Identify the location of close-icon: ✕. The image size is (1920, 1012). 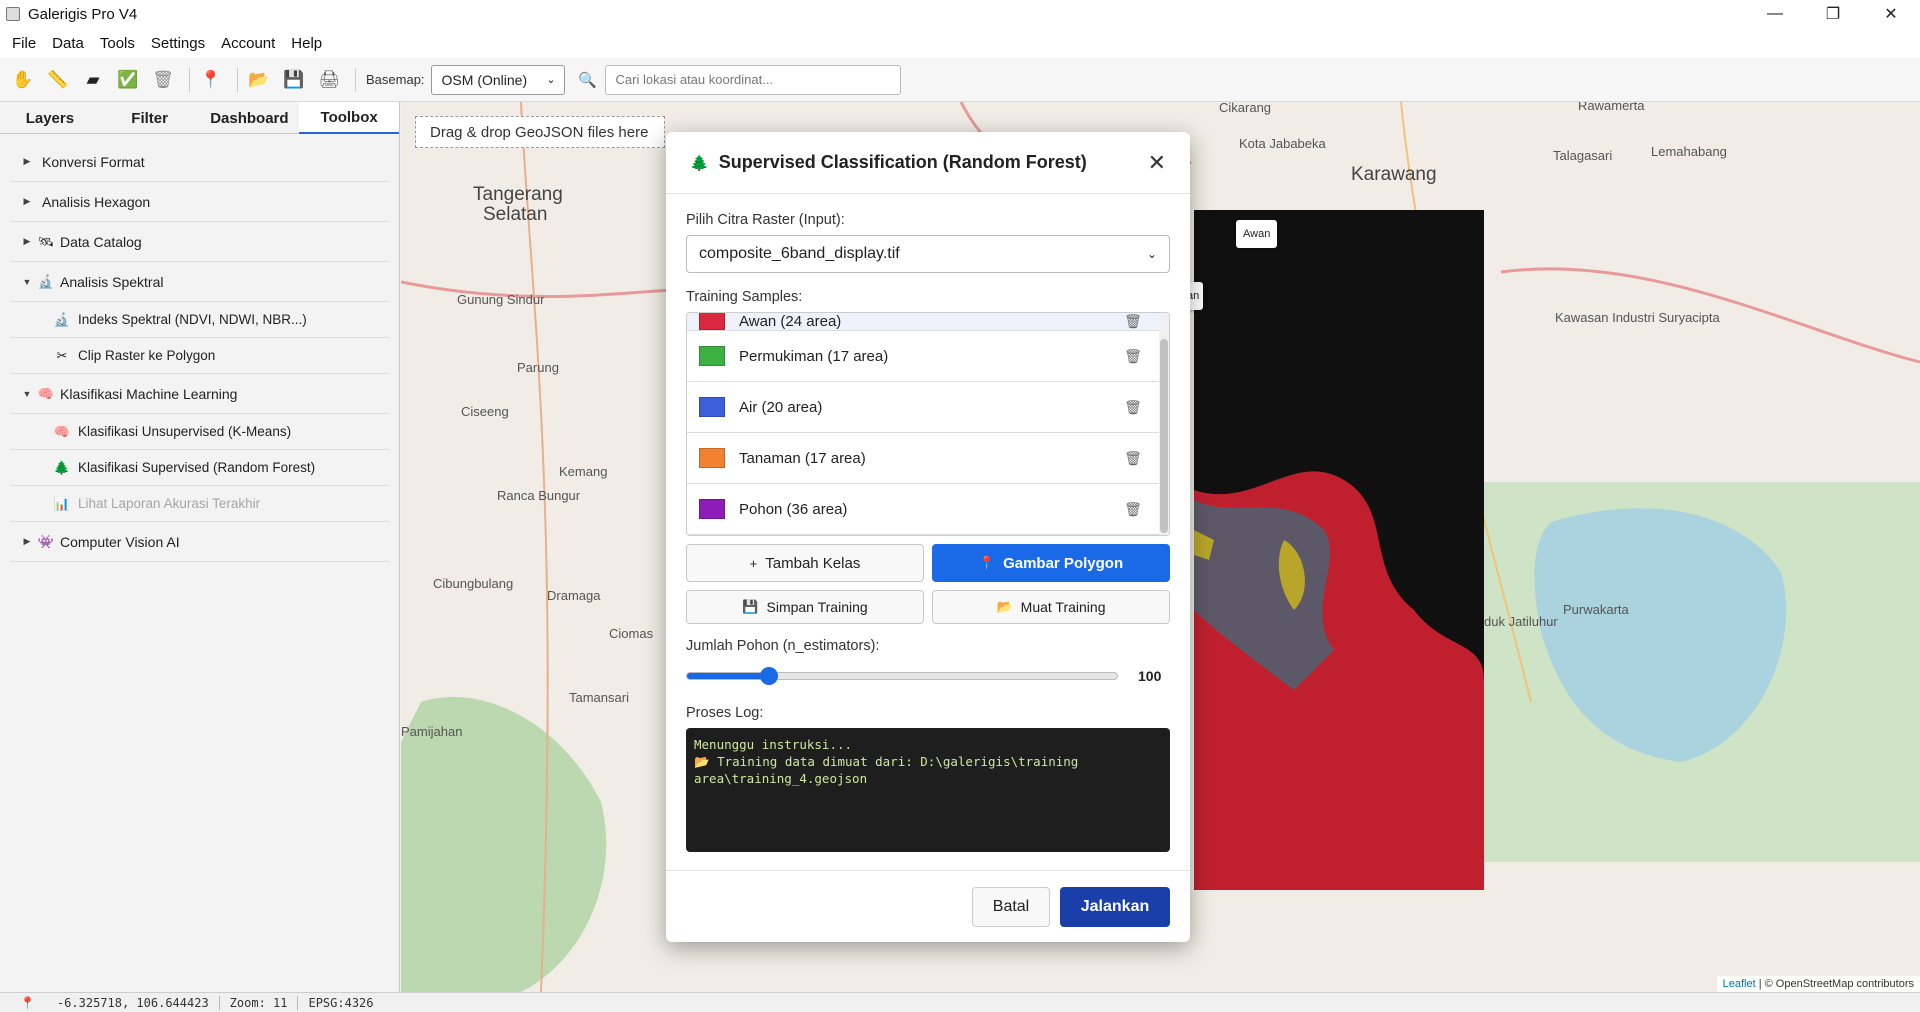
(1157, 163).